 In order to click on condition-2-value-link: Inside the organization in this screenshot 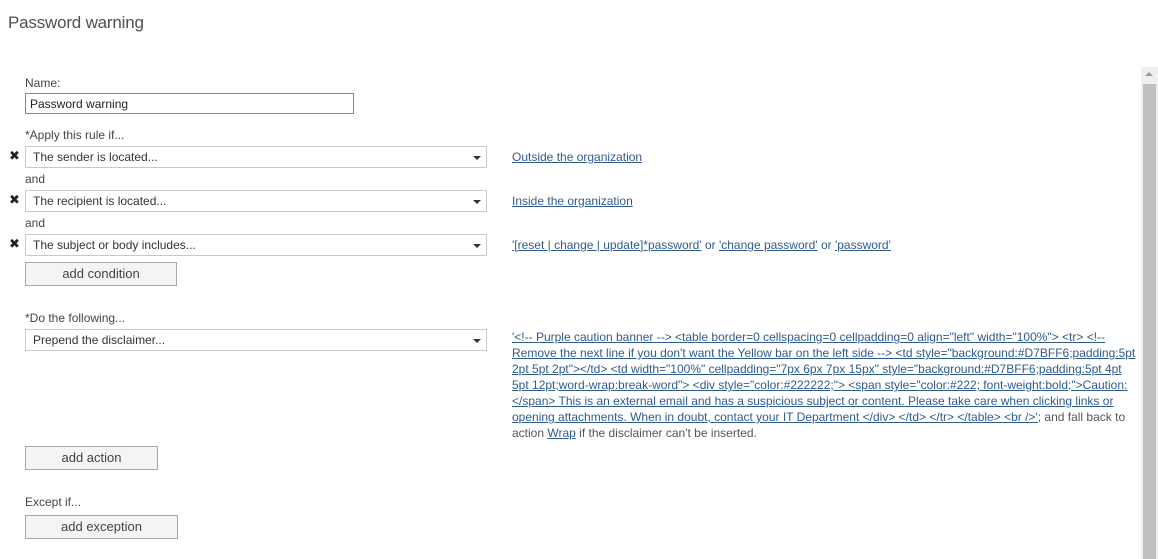, I will do `click(572, 201)`.